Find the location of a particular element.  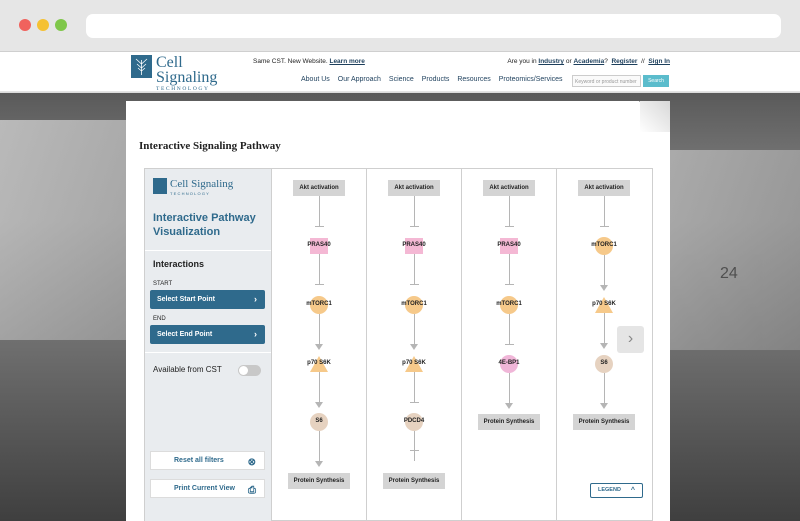

select-end-label: Select End Point is located at coordinates (185, 334).